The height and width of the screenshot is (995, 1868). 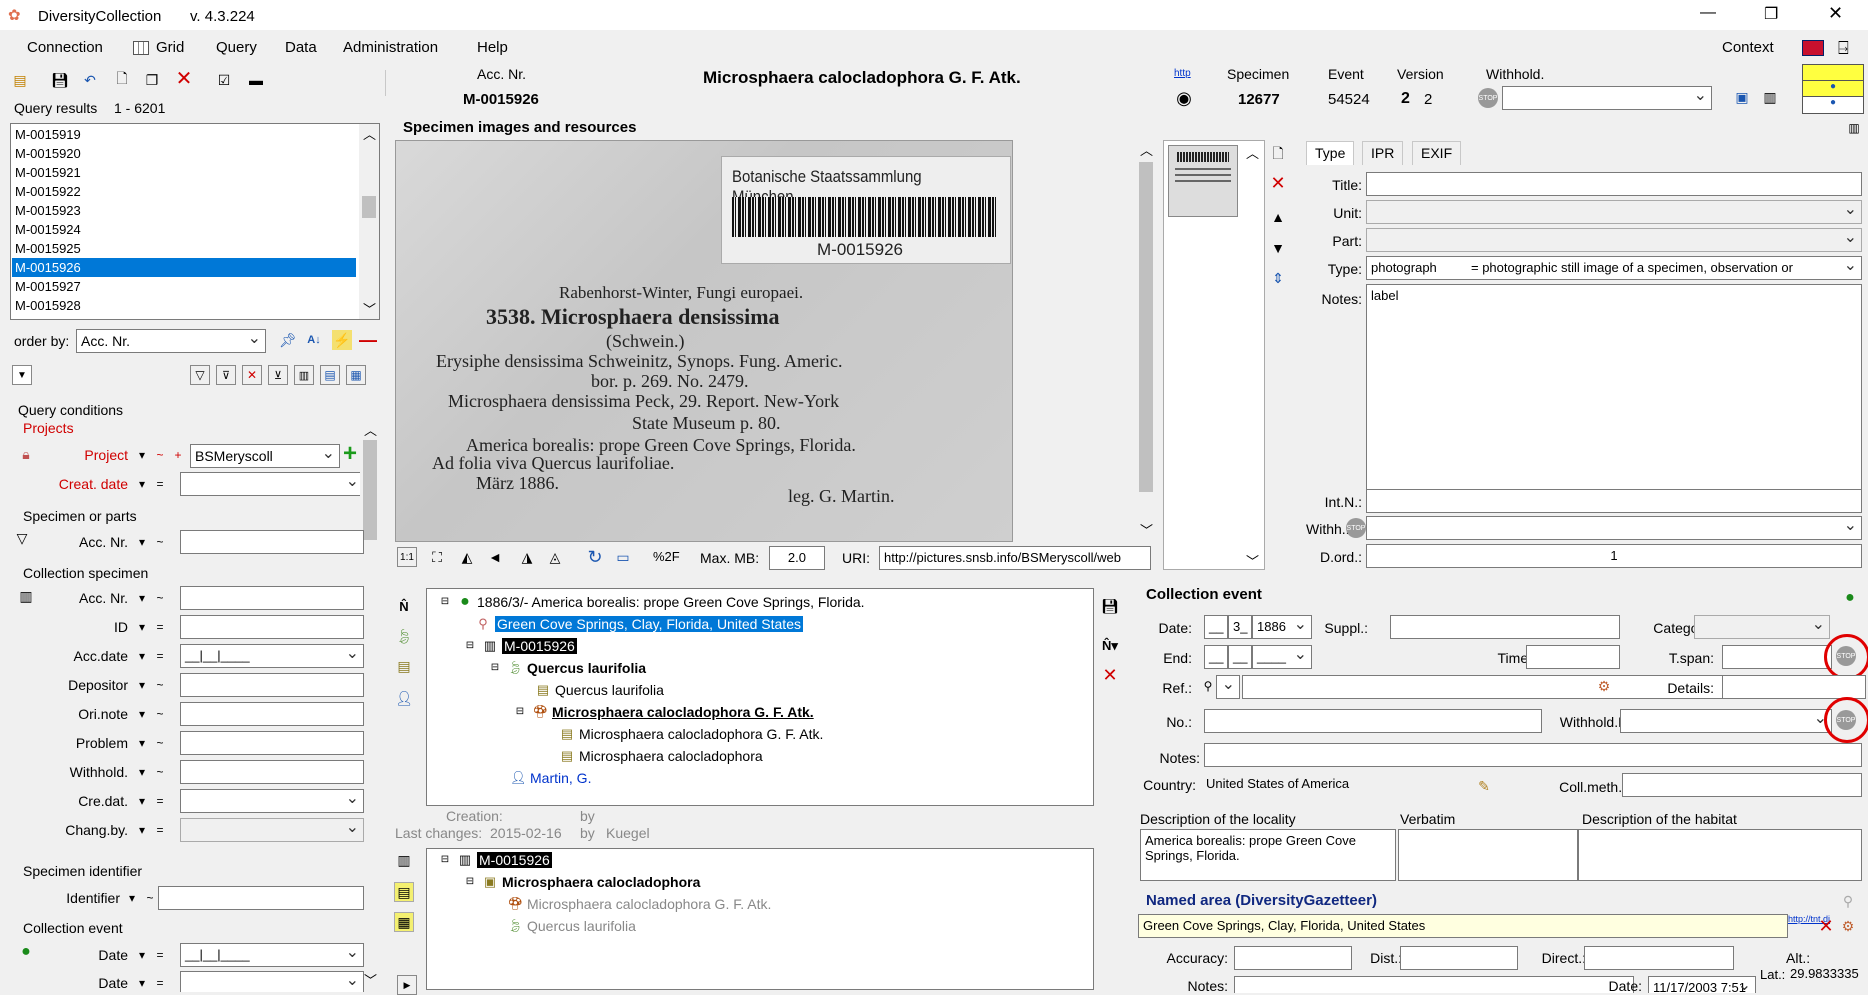 What do you see at coordinates (1794, 687) in the screenshot?
I see `details-input` at bounding box center [1794, 687].